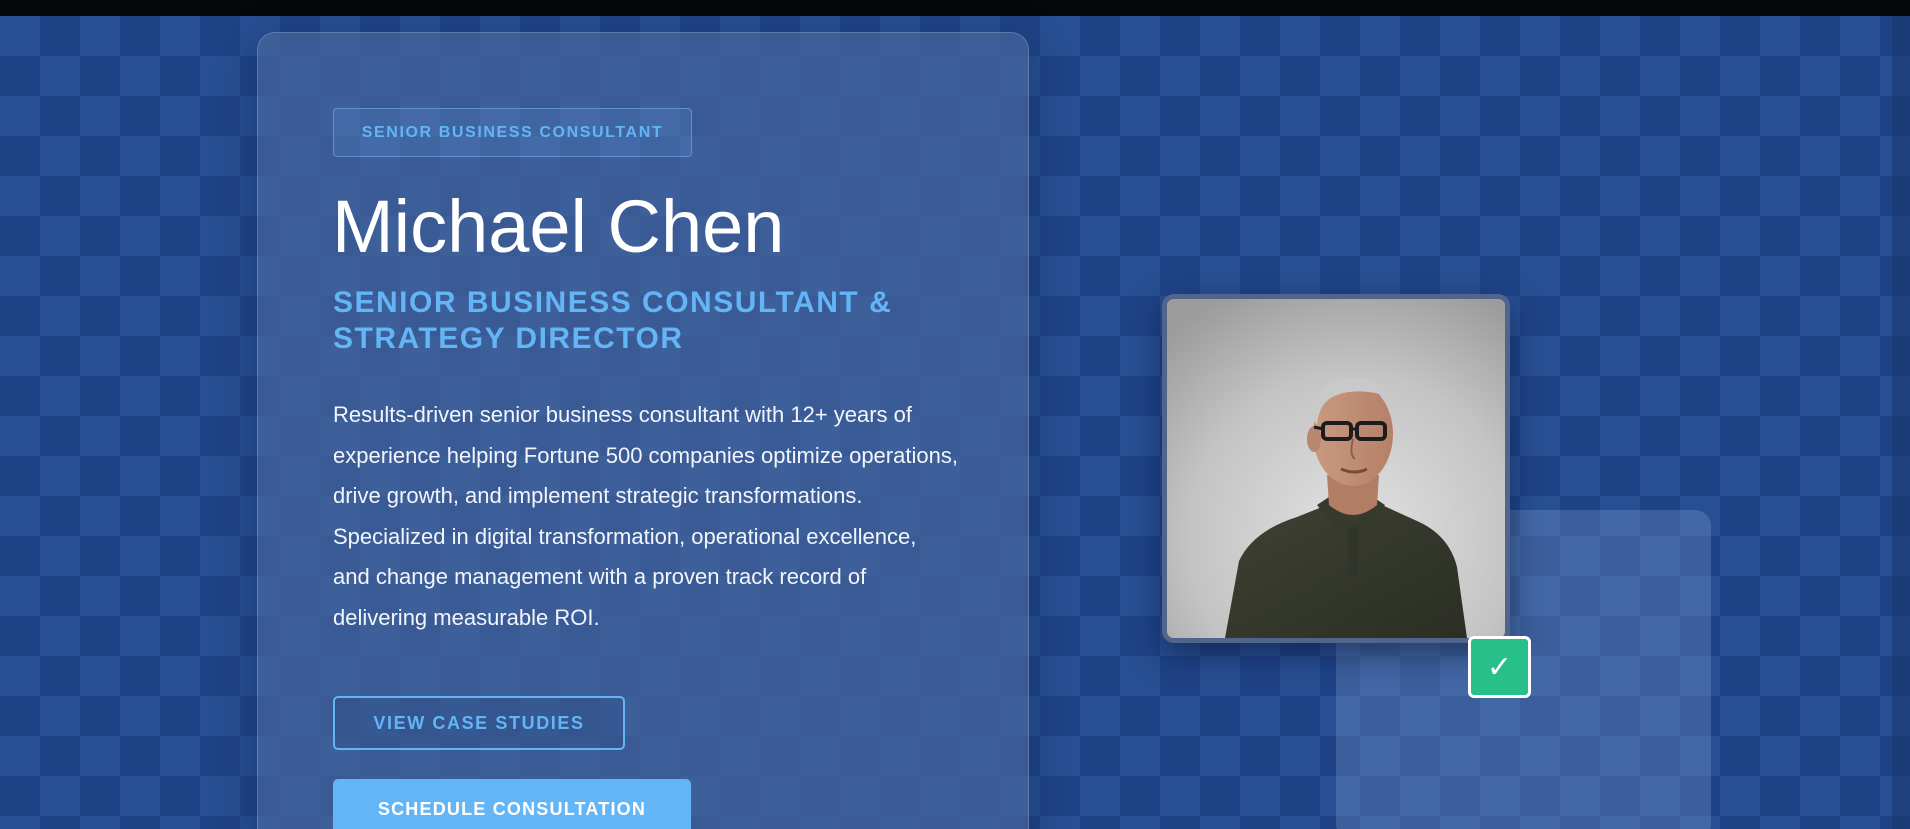 Image resolution: width=1910 pixels, height=829 pixels. I want to click on role-badge: SENIOR BUSINESS CONSULTANT, so click(512, 132).